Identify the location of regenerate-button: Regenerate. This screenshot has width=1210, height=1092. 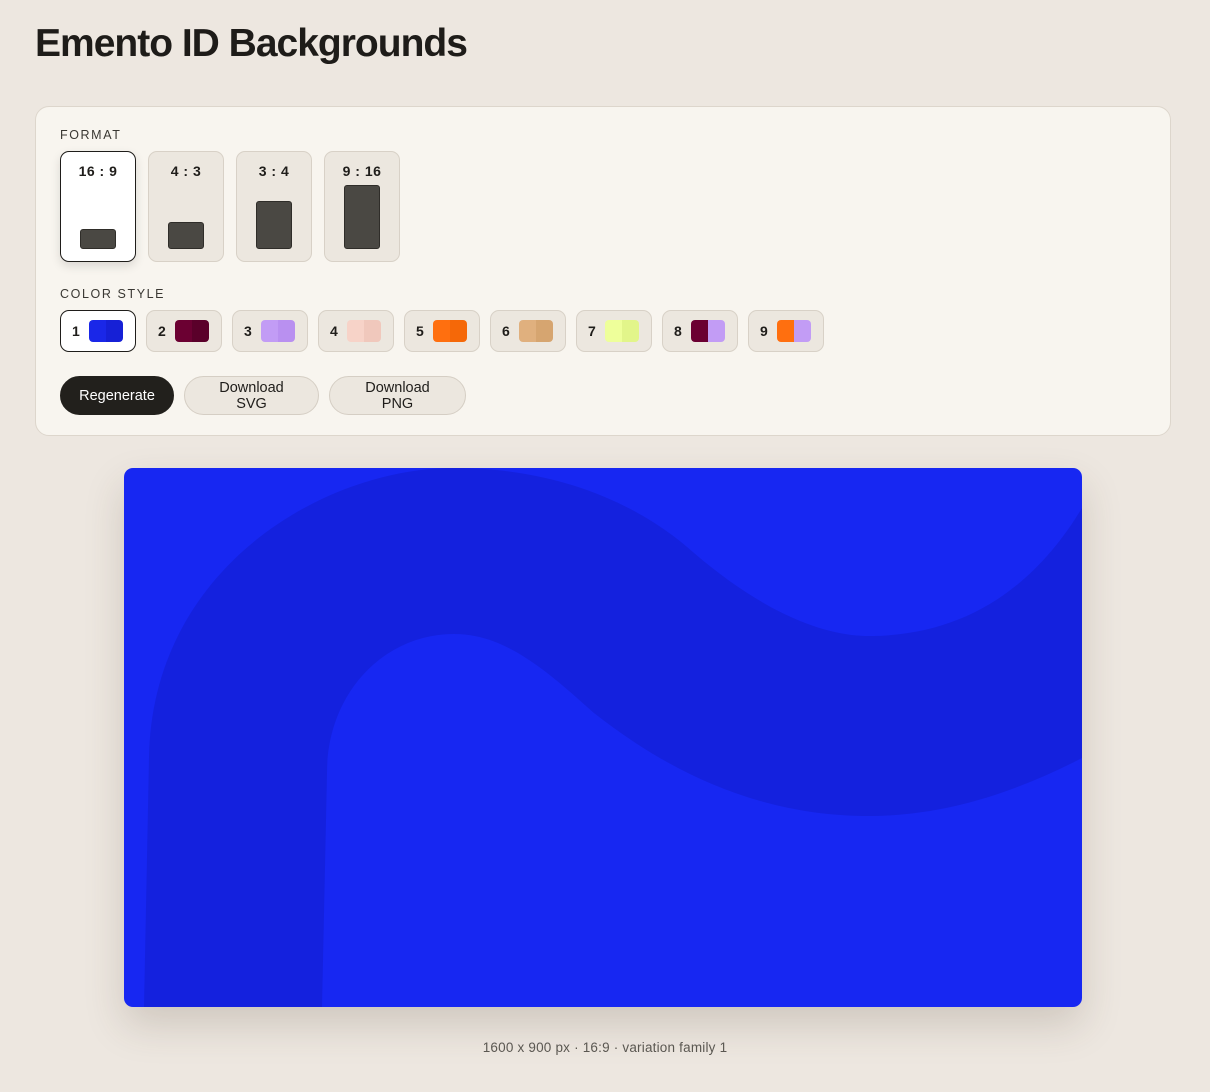
(117, 395).